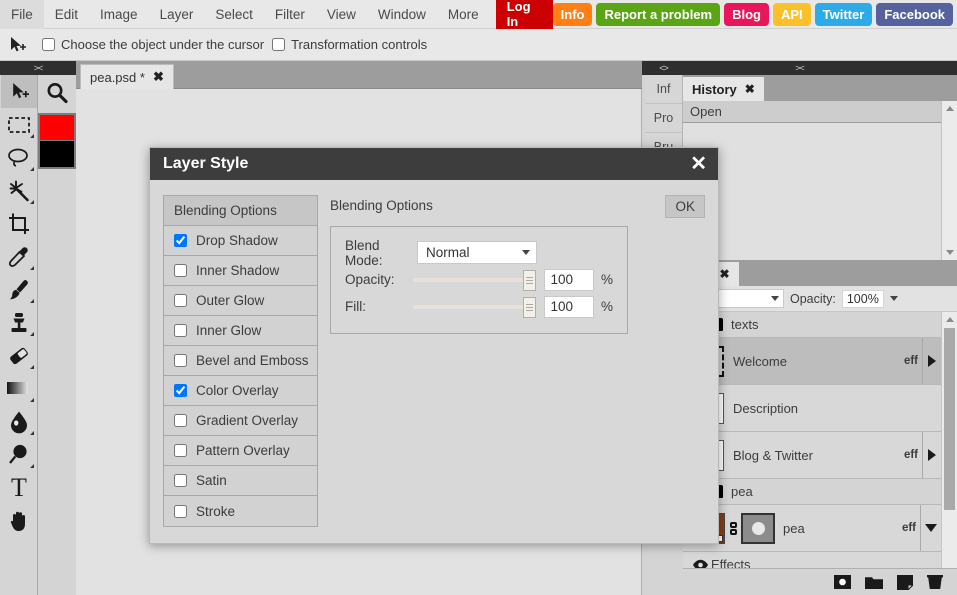 The image size is (957, 595). Describe the element at coordinates (812, 112) in the screenshot. I see `history-item-open: Open` at that location.